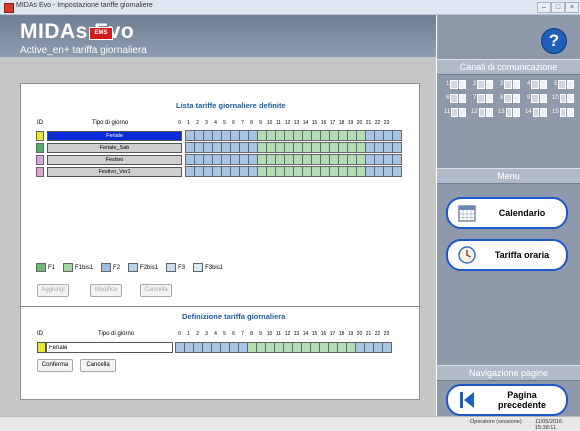 The image size is (580, 431). I want to click on close-button: ×, so click(572, 7).